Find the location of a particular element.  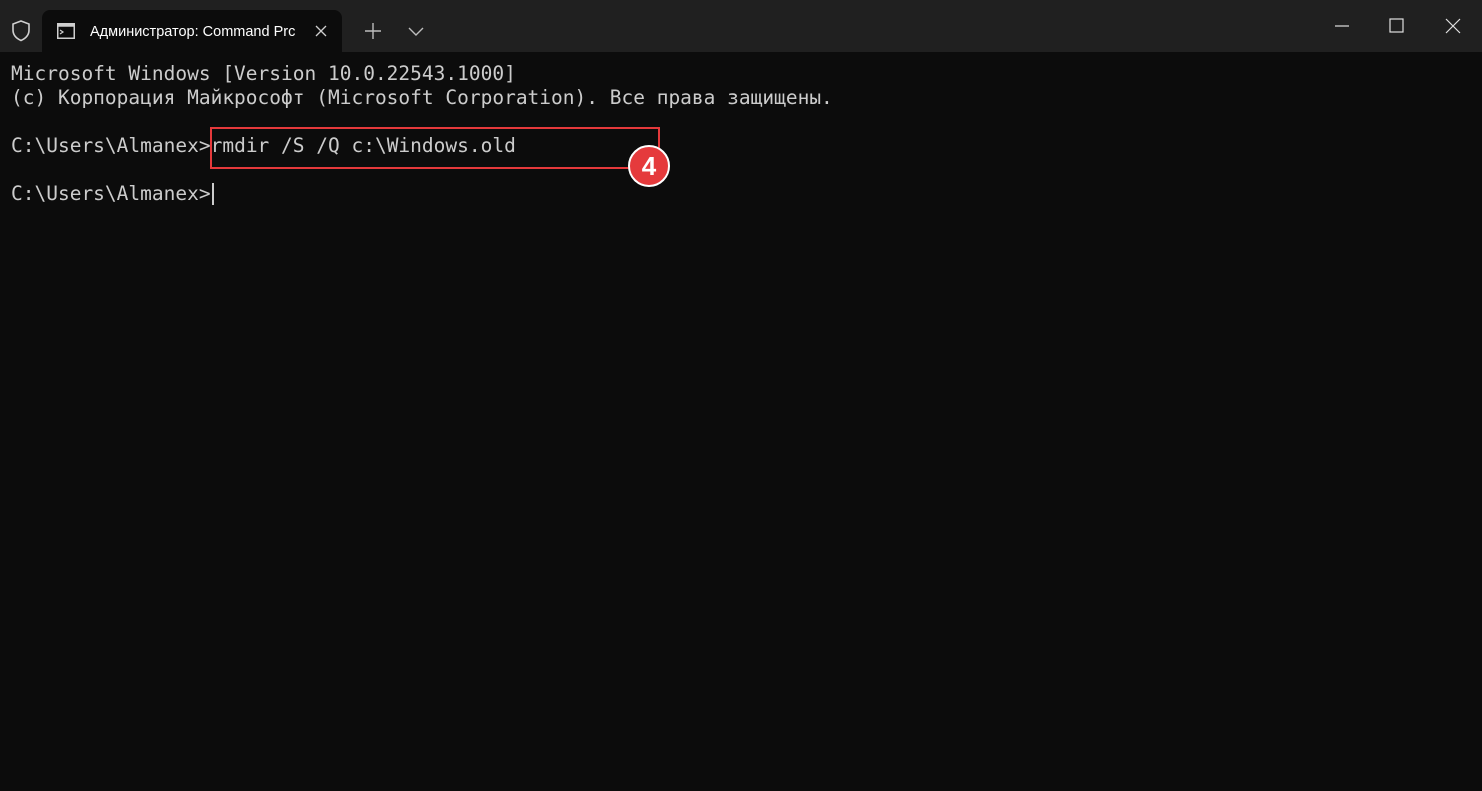

tab-dropdown-button is located at coordinates (416, 31).